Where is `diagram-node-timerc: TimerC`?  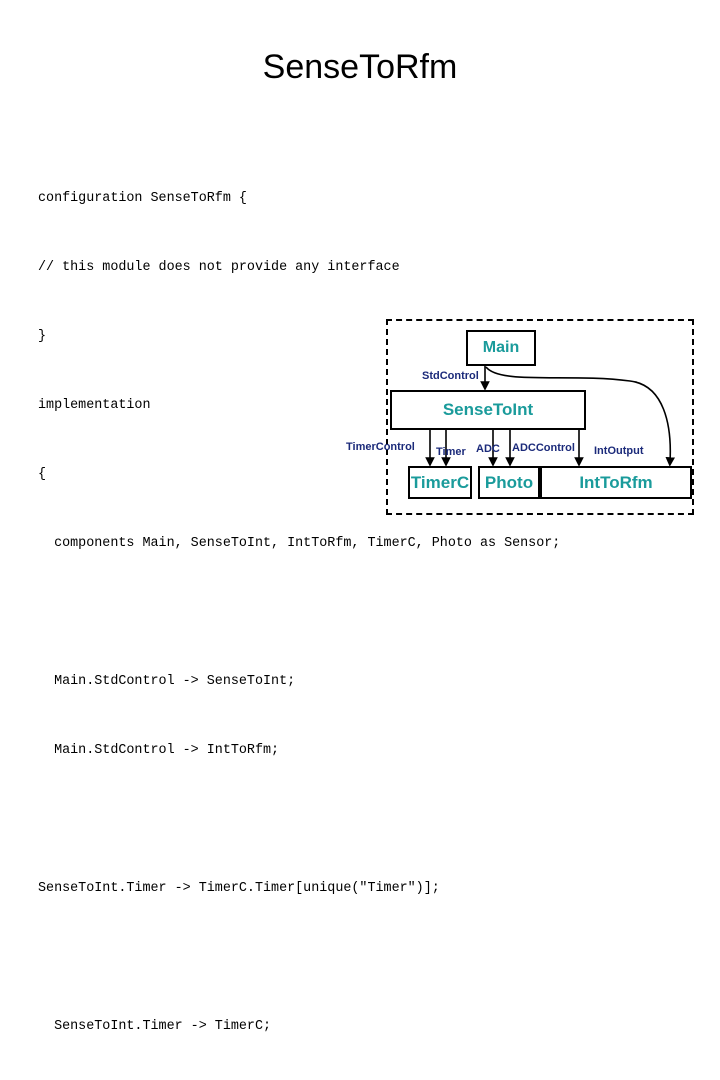
diagram-node-timerc: TimerC is located at coordinates (440, 482).